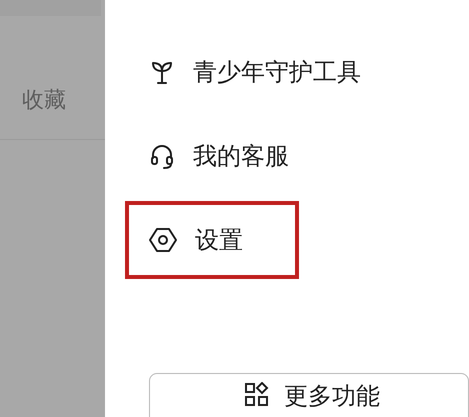 The height and width of the screenshot is (417, 469). Describe the element at coordinates (163, 240) in the screenshot. I see `settings-icon` at that location.